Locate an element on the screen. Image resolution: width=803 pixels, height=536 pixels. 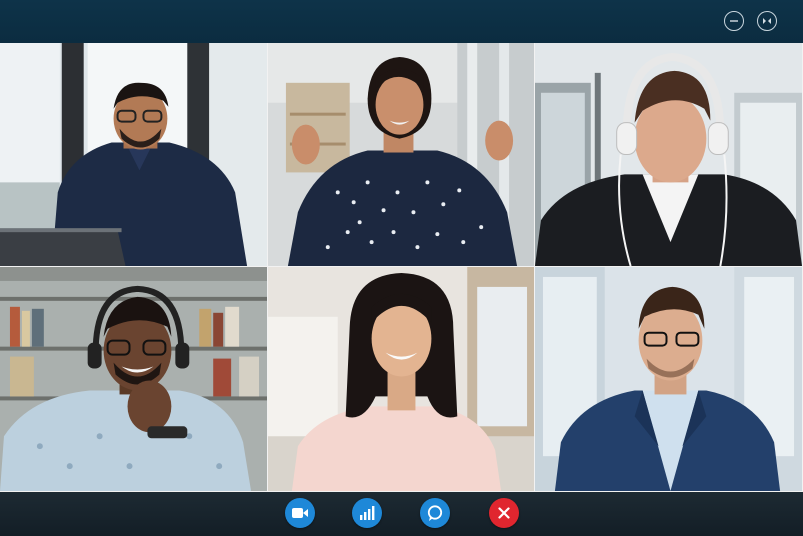
collapse-button is located at coordinates (767, 21).